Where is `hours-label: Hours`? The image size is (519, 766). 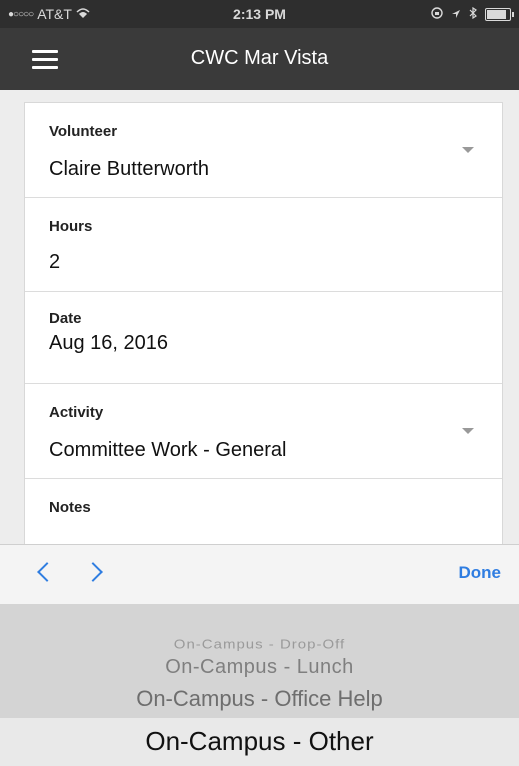 hours-label: Hours is located at coordinates (71, 226).